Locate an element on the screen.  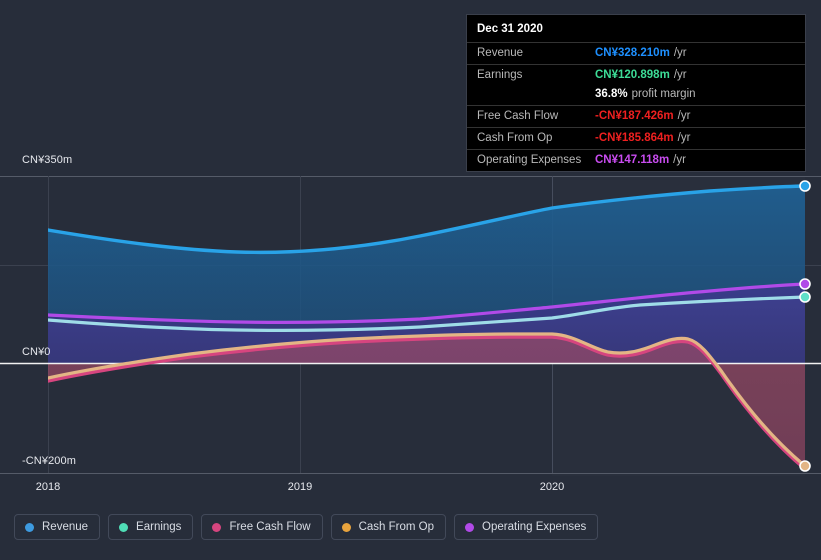
tooltip-unit-free-cash-flow: /yr is located at coordinates (684, 116).